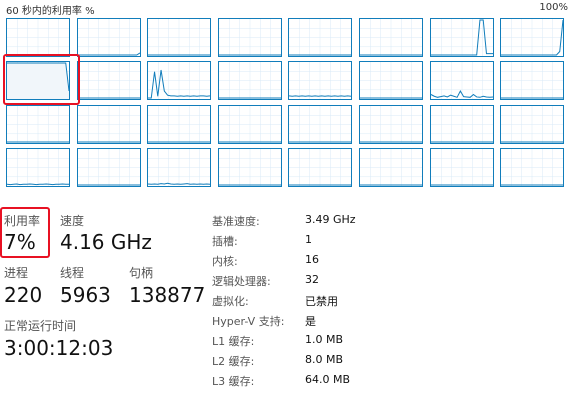 This screenshot has height=401, width=577. I want to click on detail-value: 1.0 MB, so click(324, 339).